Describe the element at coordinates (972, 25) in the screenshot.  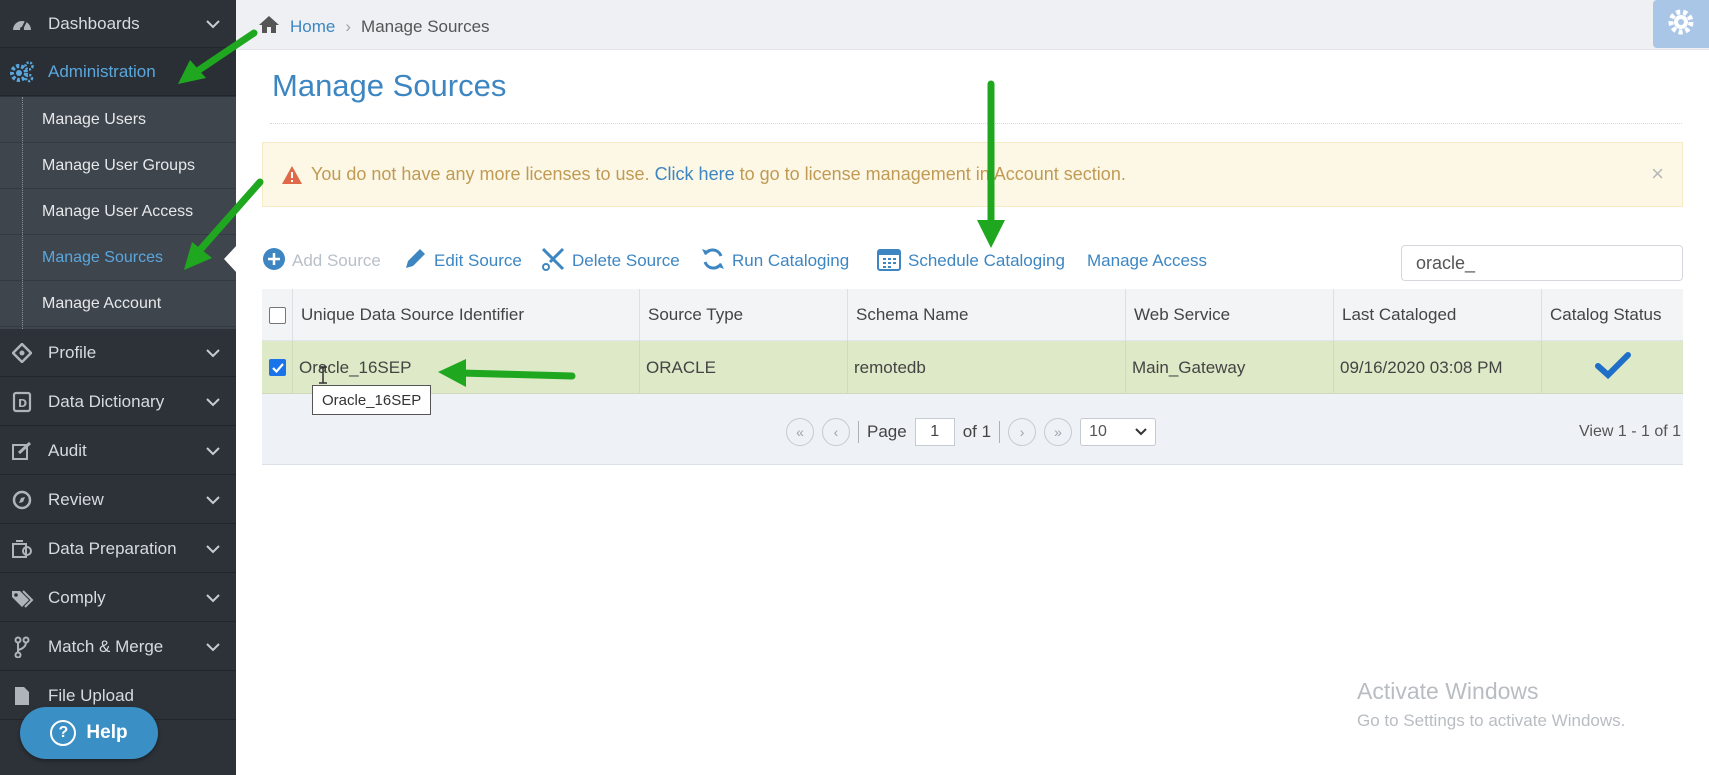
I see `top-bar: Home › Manage Sources` at that location.